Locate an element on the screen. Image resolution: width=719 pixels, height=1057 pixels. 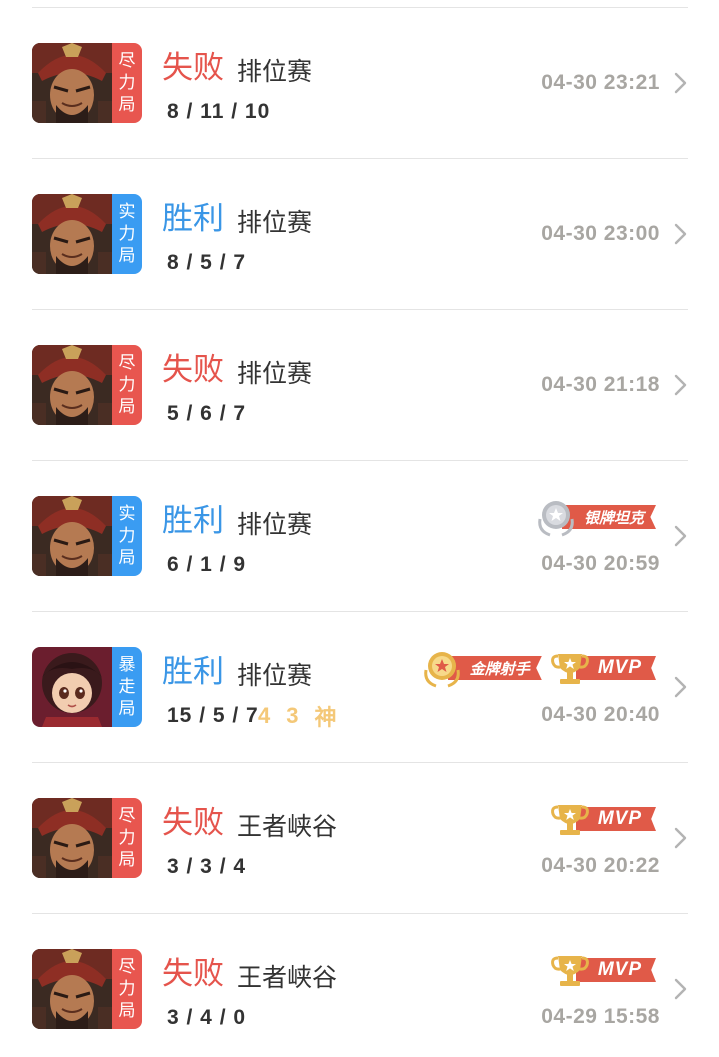
kill-streak-badges: 43神 is located at coordinates (297, 716).